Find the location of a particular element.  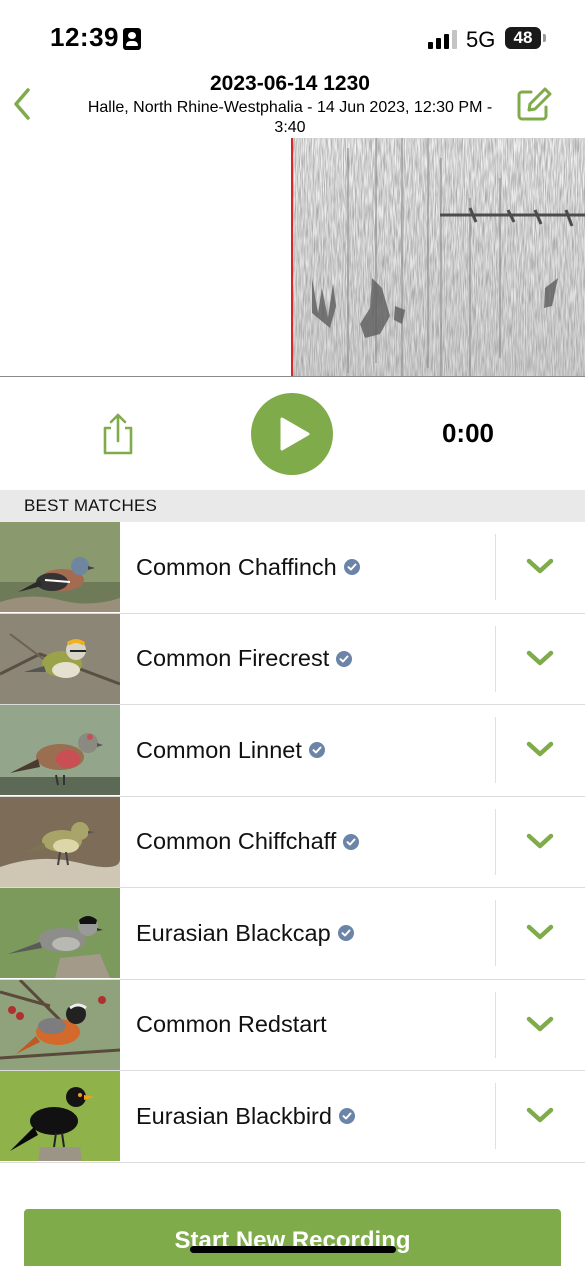

match-row-eurasian-blackbird: Eurasian Blackbird is located at coordinates (292, 1117).